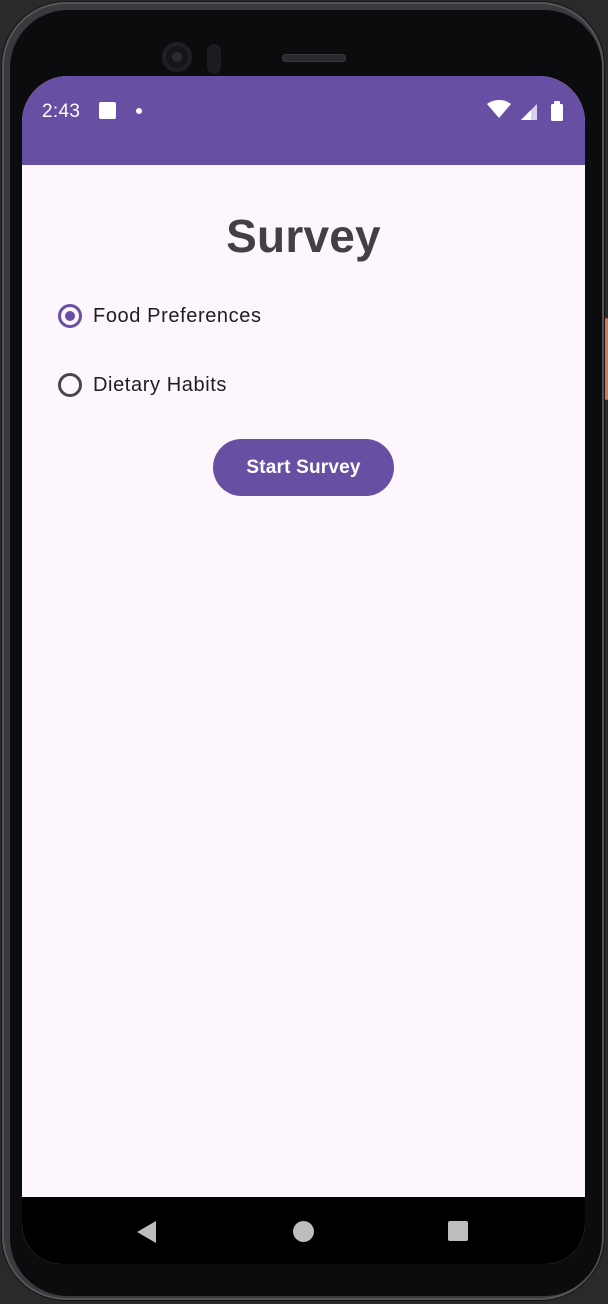 The height and width of the screenshot is (1304, 608). Describe the element at coordinates (70, 385) in the screenshot. I see `radio-button-unselected` at that location.